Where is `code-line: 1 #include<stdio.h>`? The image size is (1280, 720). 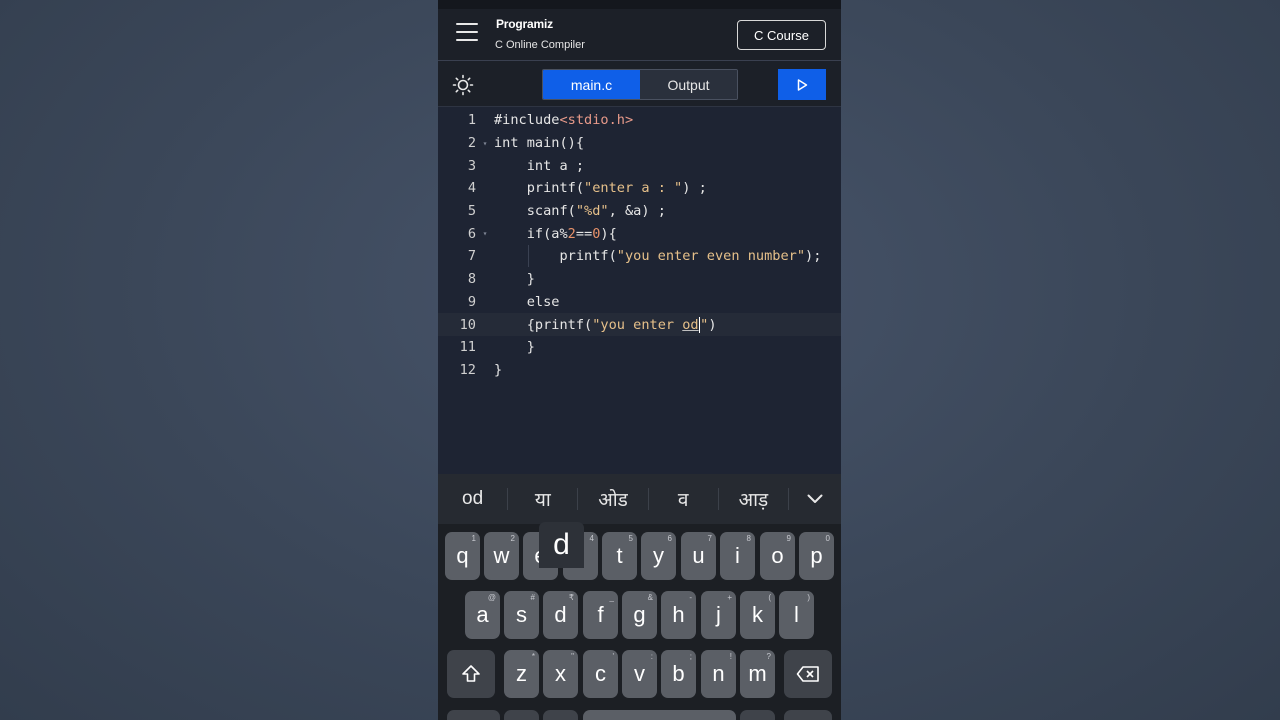 code-line: 1 #include<stdio.h> is located at coordinates (639, 120).